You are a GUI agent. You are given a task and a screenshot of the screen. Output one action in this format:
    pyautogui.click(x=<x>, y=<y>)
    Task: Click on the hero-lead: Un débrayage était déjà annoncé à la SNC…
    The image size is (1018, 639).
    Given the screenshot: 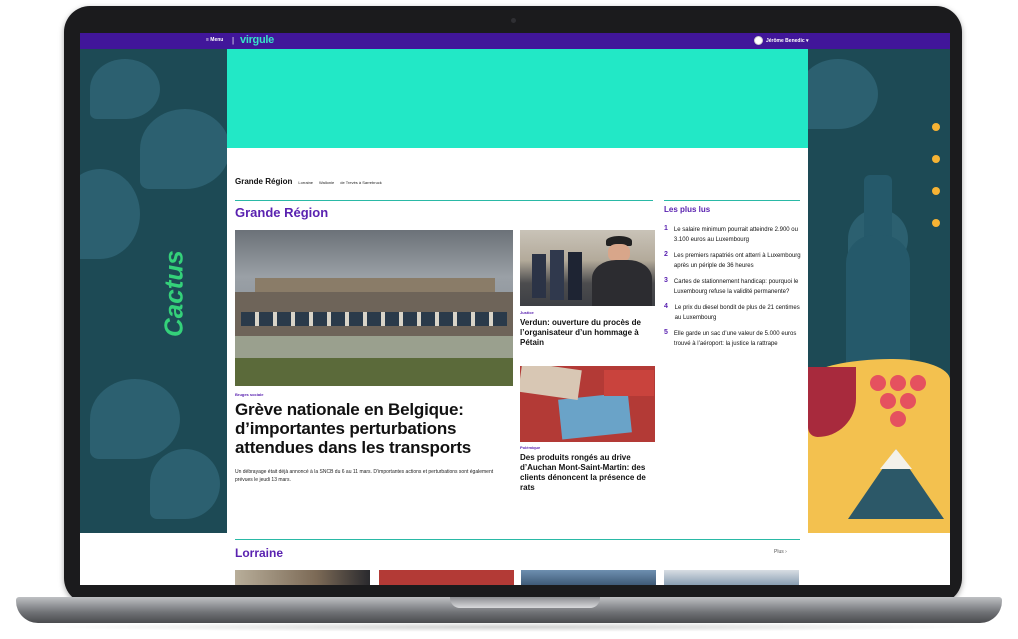 What is the action you would take?
    pyautogui.click(x=364, y=476)
    